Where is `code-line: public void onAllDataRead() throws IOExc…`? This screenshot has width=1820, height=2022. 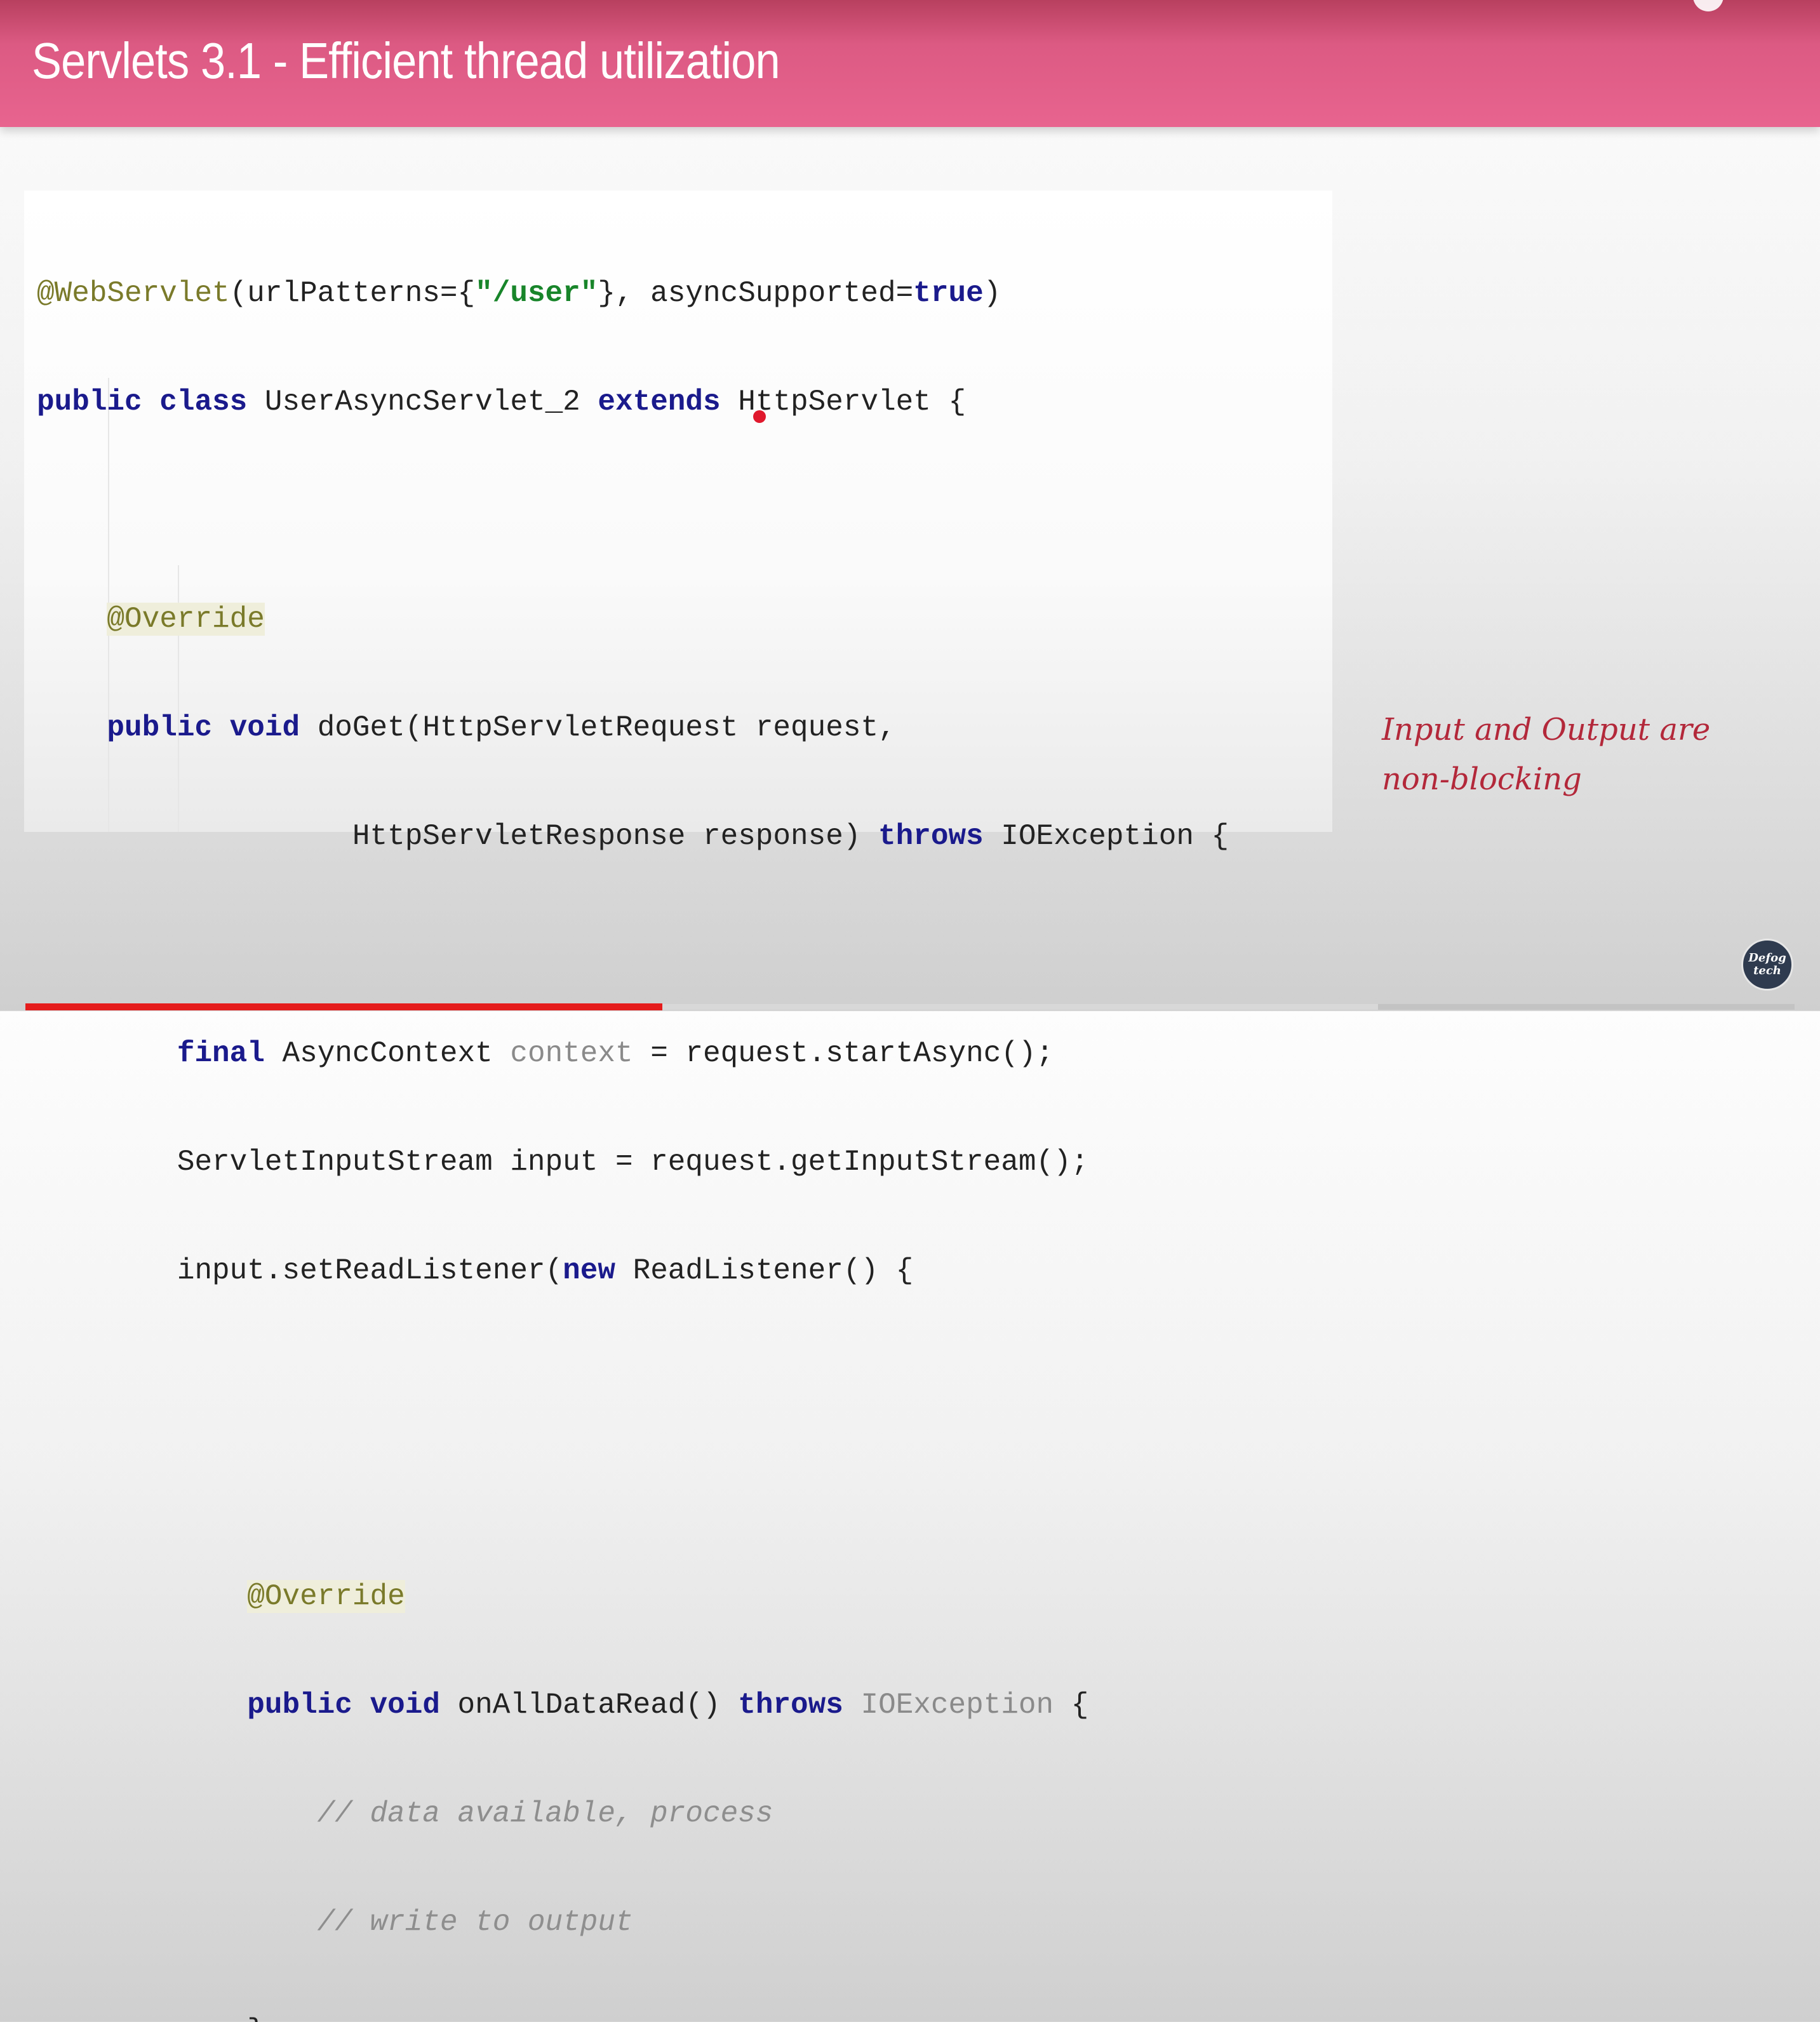
code-line: public void onAllDataRead() throws IOExc… is located at coordinates (633, 1705).